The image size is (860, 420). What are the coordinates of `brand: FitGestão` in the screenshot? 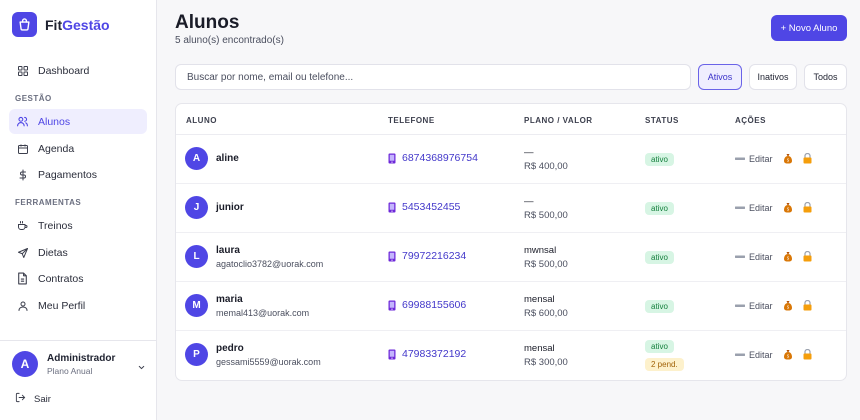 It's located at (61, 24).